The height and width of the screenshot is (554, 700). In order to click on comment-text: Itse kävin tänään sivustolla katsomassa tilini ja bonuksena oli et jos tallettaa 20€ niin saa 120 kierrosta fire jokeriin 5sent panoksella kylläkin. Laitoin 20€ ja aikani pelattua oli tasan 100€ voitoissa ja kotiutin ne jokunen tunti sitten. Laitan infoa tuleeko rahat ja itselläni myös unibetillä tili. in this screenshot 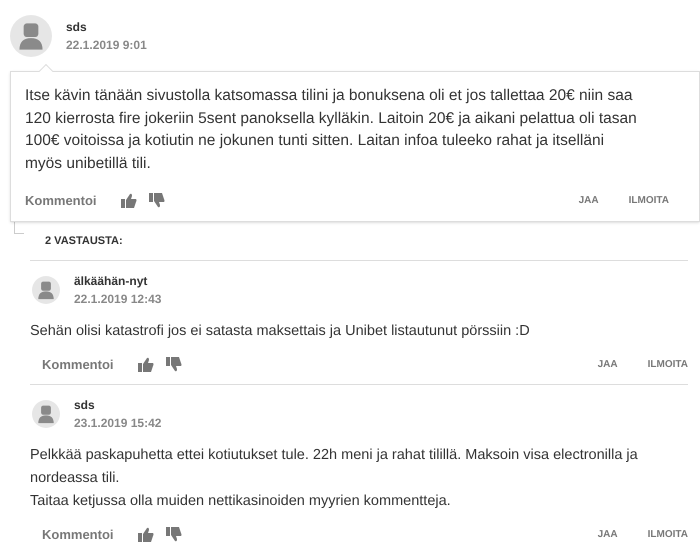, I will do `click(331, 130)`.